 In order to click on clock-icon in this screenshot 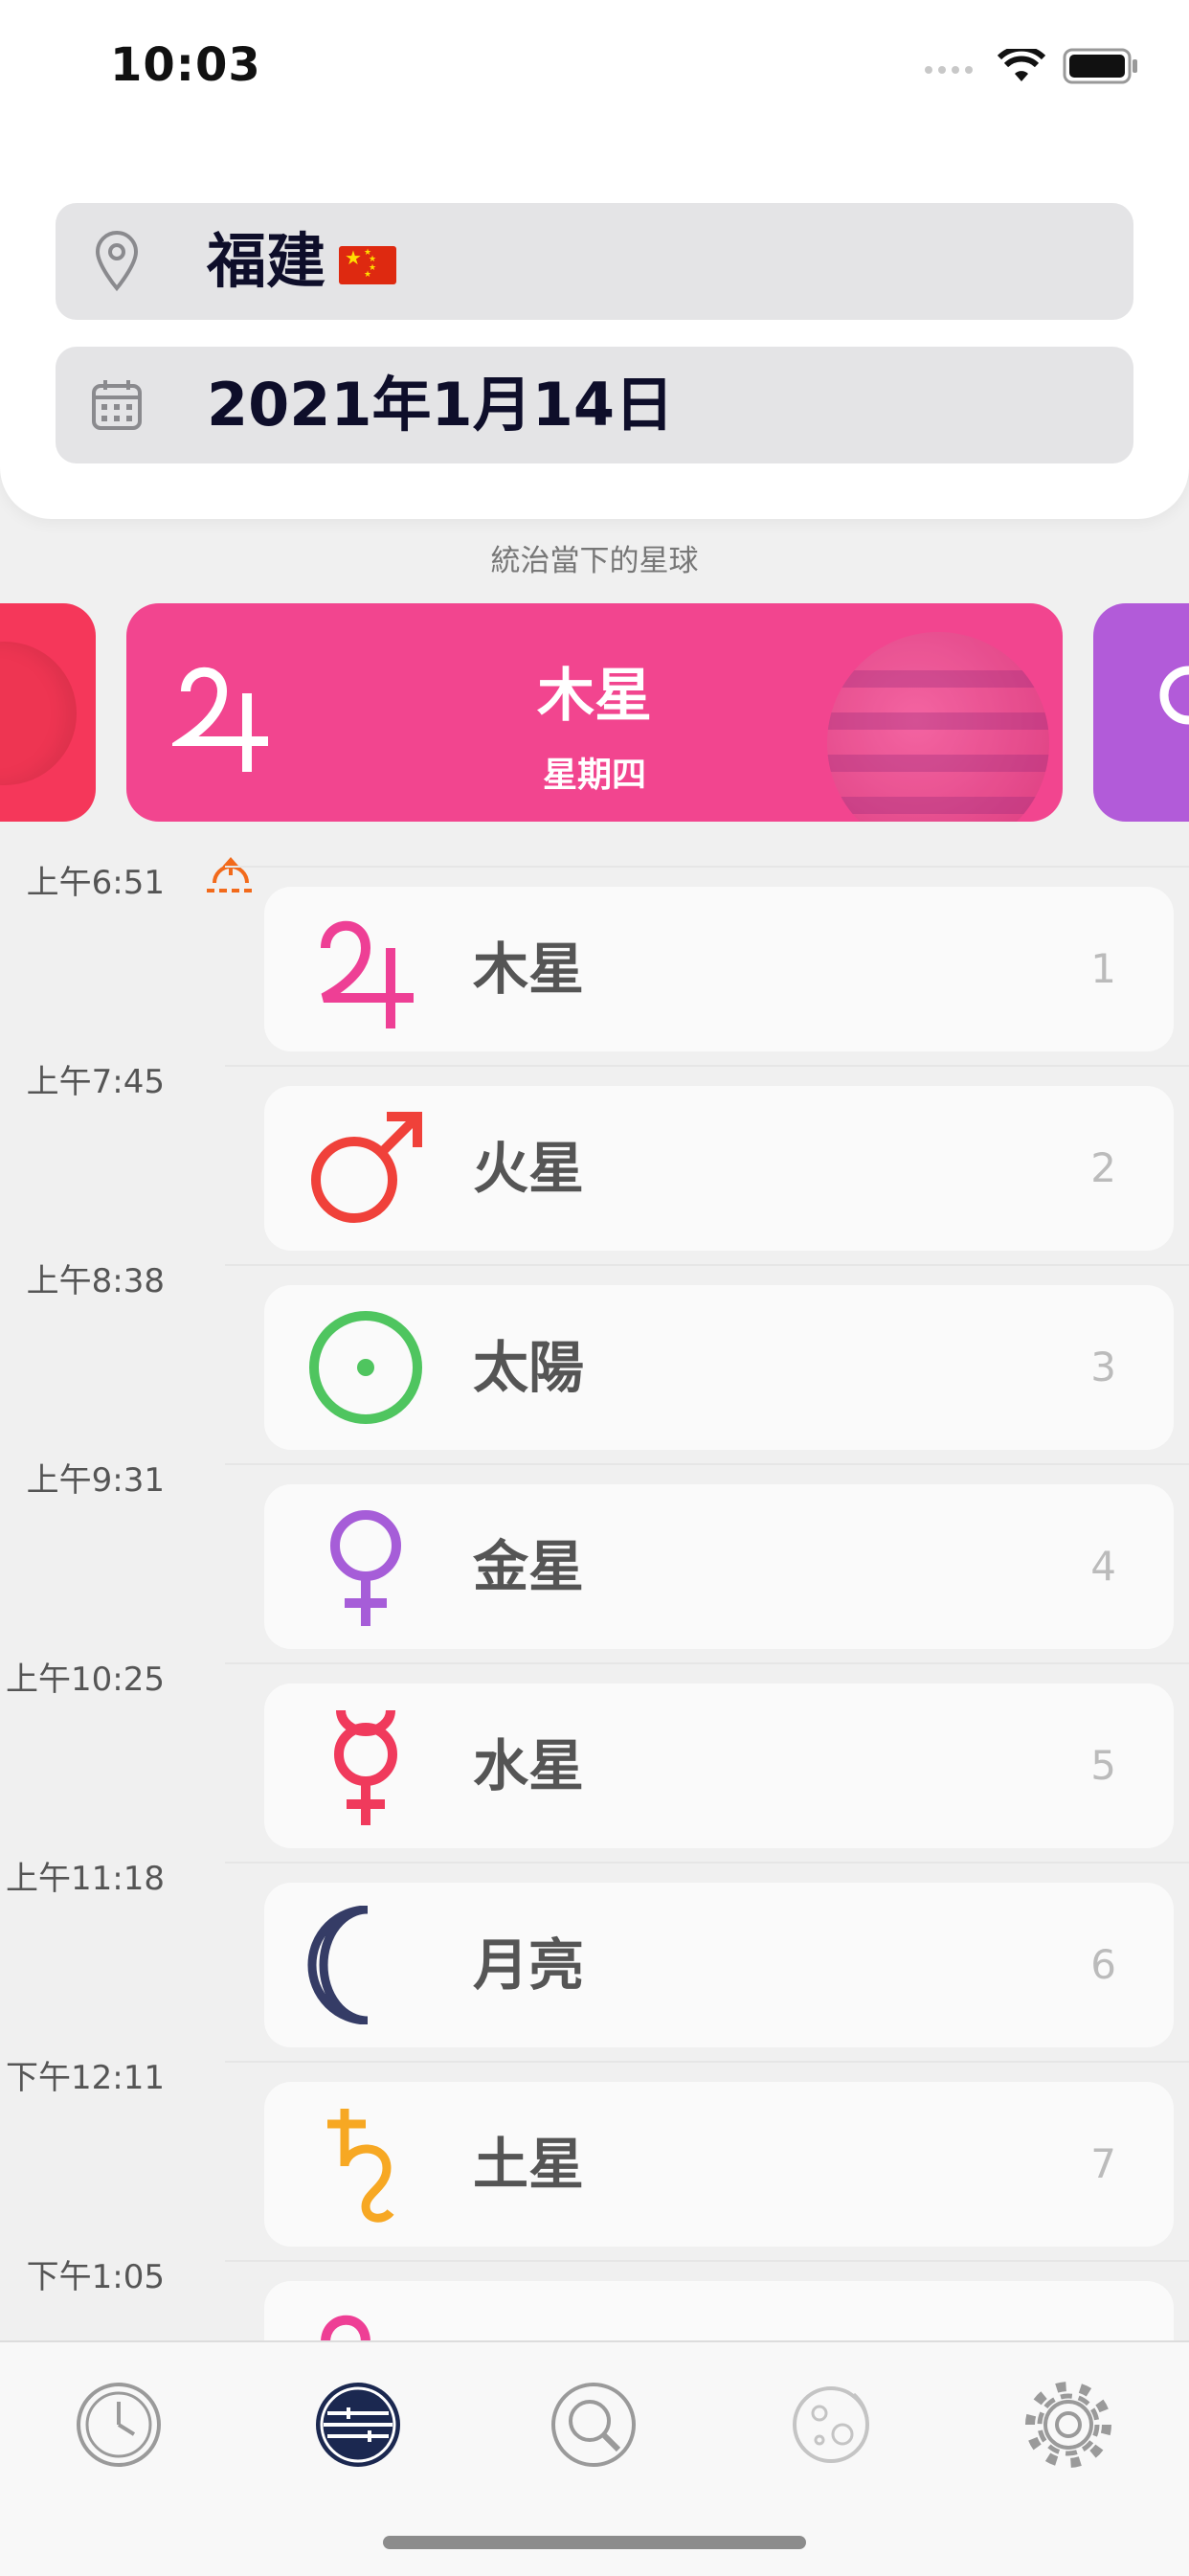, I will do `click(119, 2425)`.